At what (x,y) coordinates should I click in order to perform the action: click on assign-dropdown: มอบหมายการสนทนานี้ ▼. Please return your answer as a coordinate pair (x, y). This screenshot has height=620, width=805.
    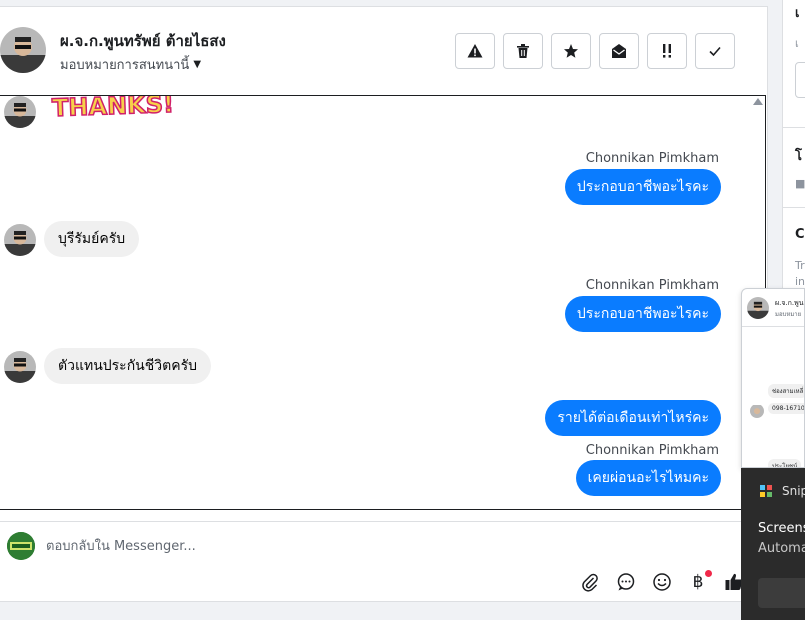
    Looking at the image, I should click on (130, 64).